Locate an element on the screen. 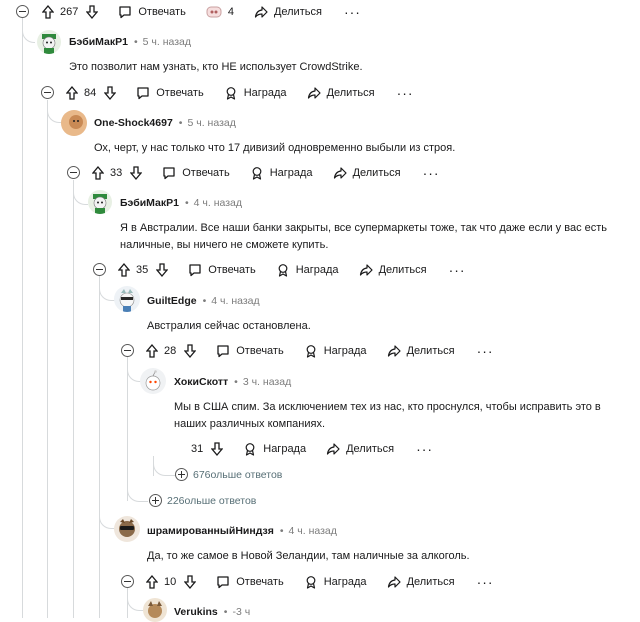 Image resolution: width=640 pixels, height=622 pixels. comment-header: GuiltEdge • 4 ч. назад is located at coordinates (203, 301).